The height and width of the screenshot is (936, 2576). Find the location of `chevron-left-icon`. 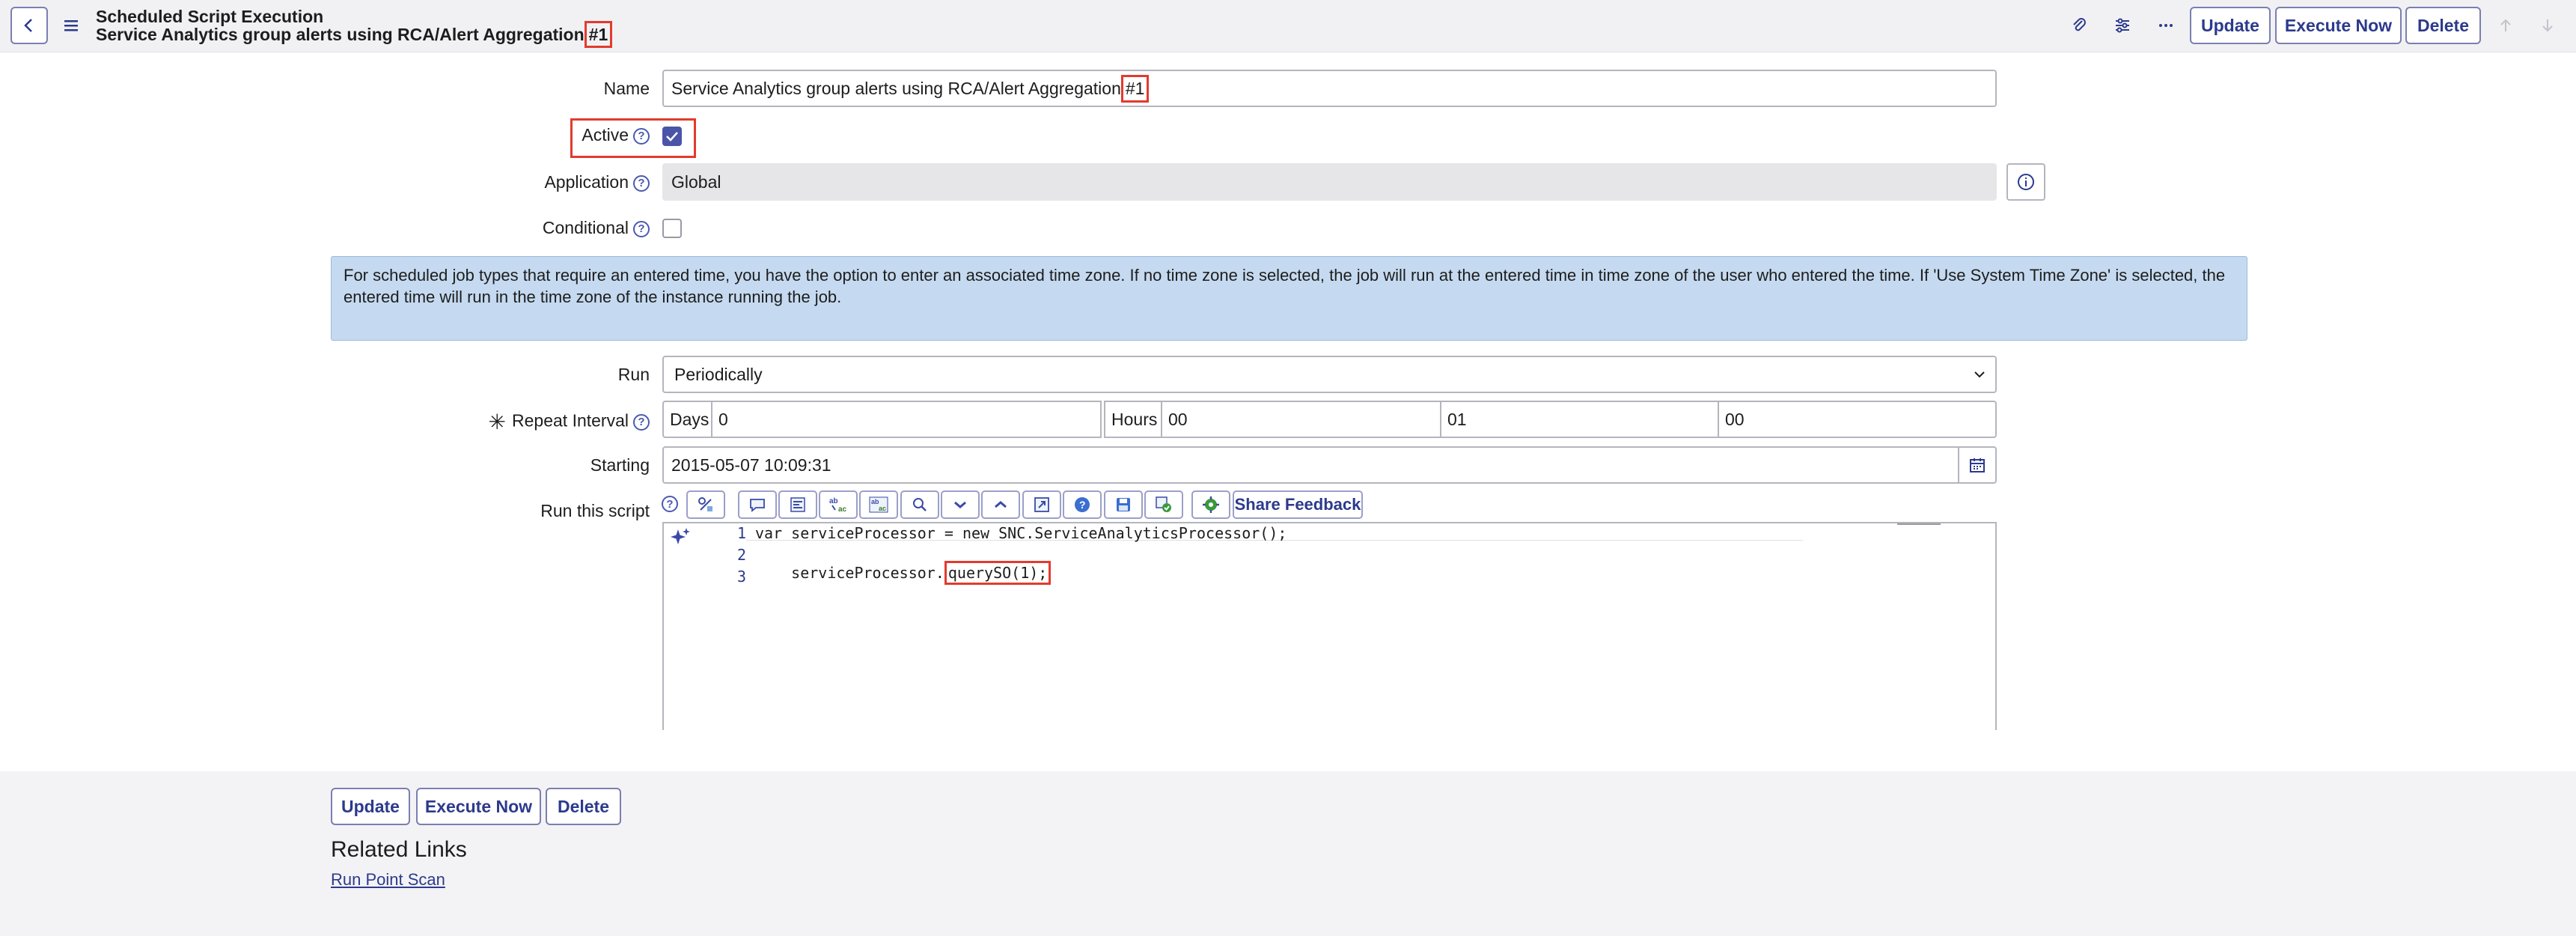

chevron-left-icon is located at coordinates (28, 25).